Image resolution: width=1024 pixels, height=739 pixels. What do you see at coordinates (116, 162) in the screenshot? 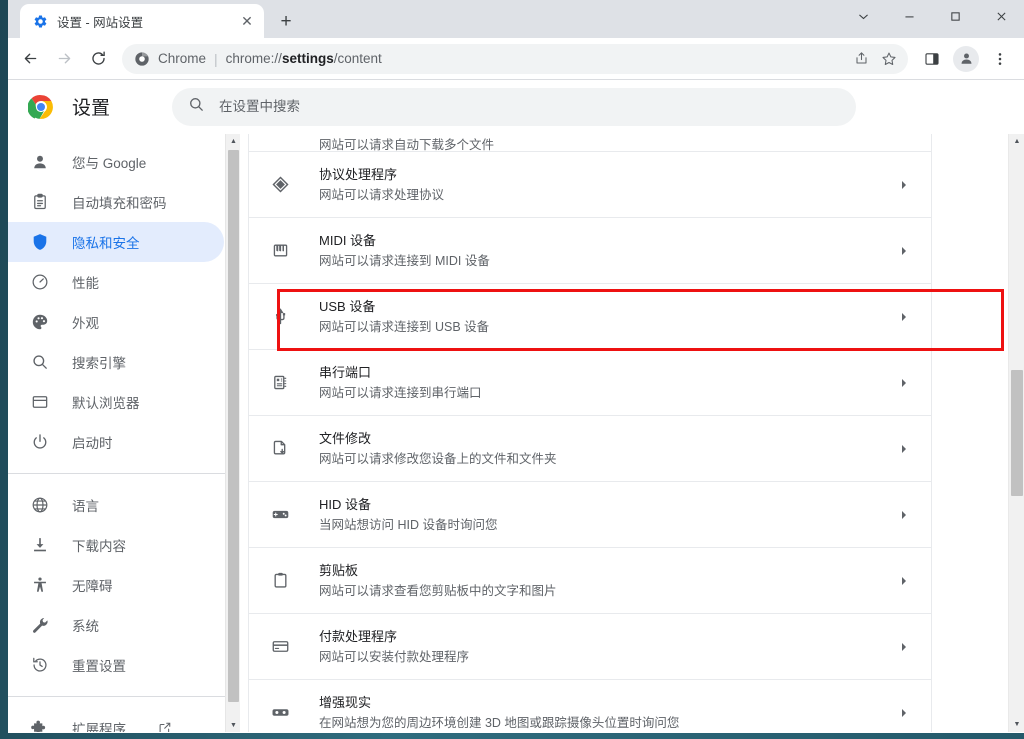
I see `sidebar-item-you-and-google: 您与 Google` at bounding box center [116, 162].